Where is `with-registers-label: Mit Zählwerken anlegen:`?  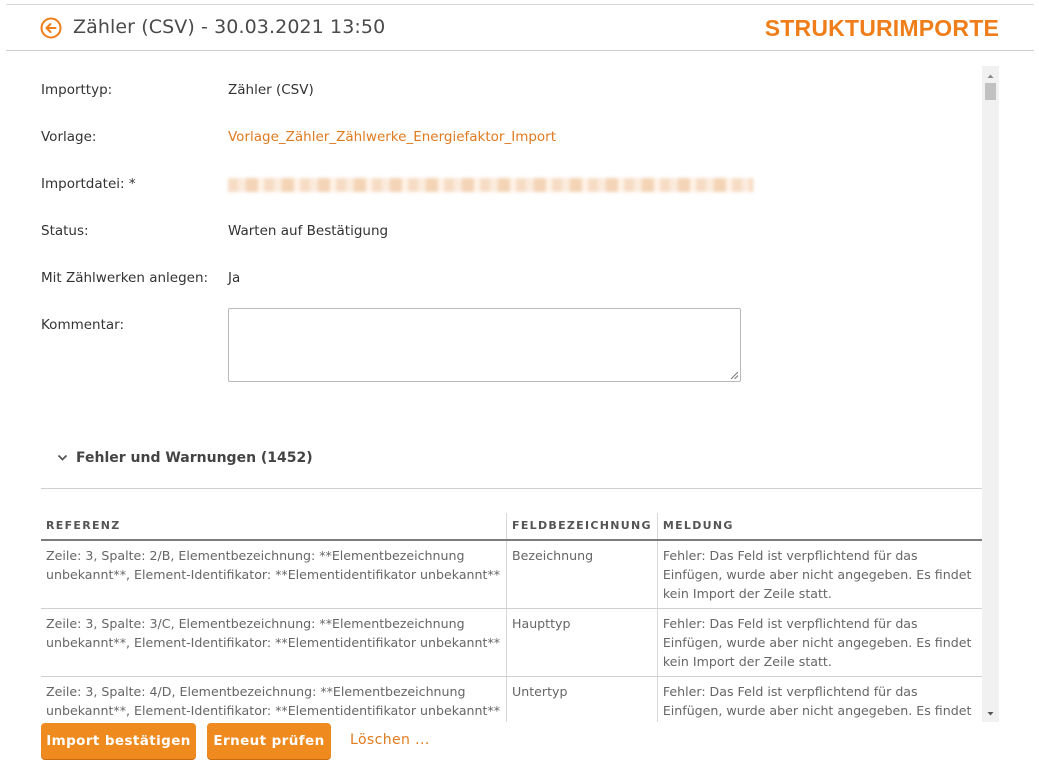 with-registers-label: Mit Zählwerken anlegen: is located at coordinates (125, 278).